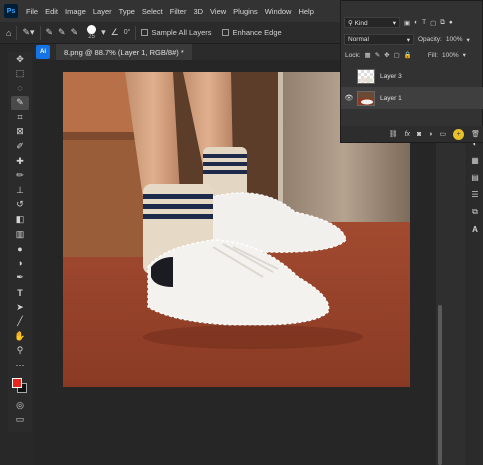 Image resolution: width=483 pixels, height=465 pixels. What do you see at coordinates (20, 365) in the screenshot?
I see `more-tools-icon: ⋯` at bounding box center [20, 365].